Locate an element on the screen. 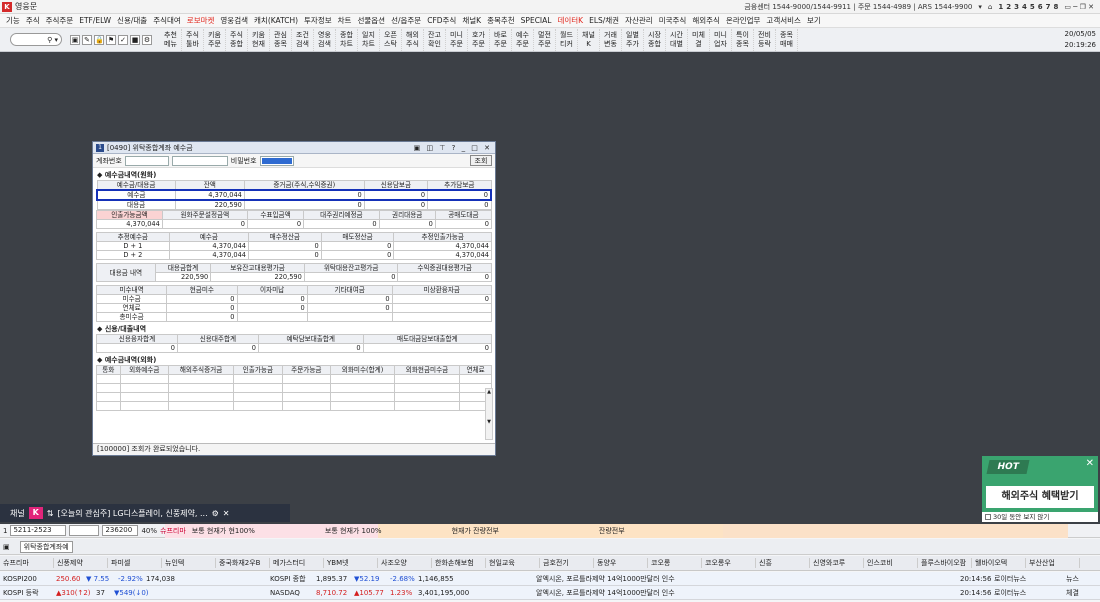  page-tab-1: 1 is located at coordinates (1000, 7).